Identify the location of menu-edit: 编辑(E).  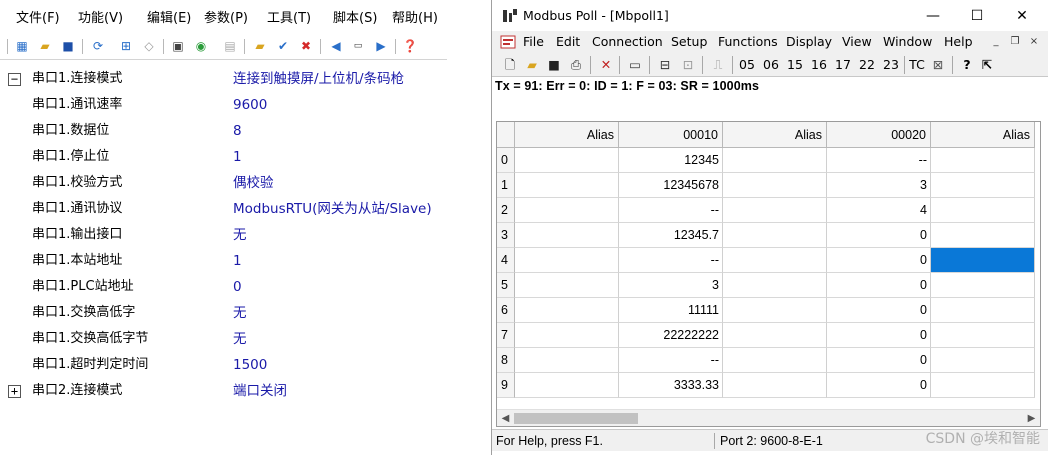
(169, 19).